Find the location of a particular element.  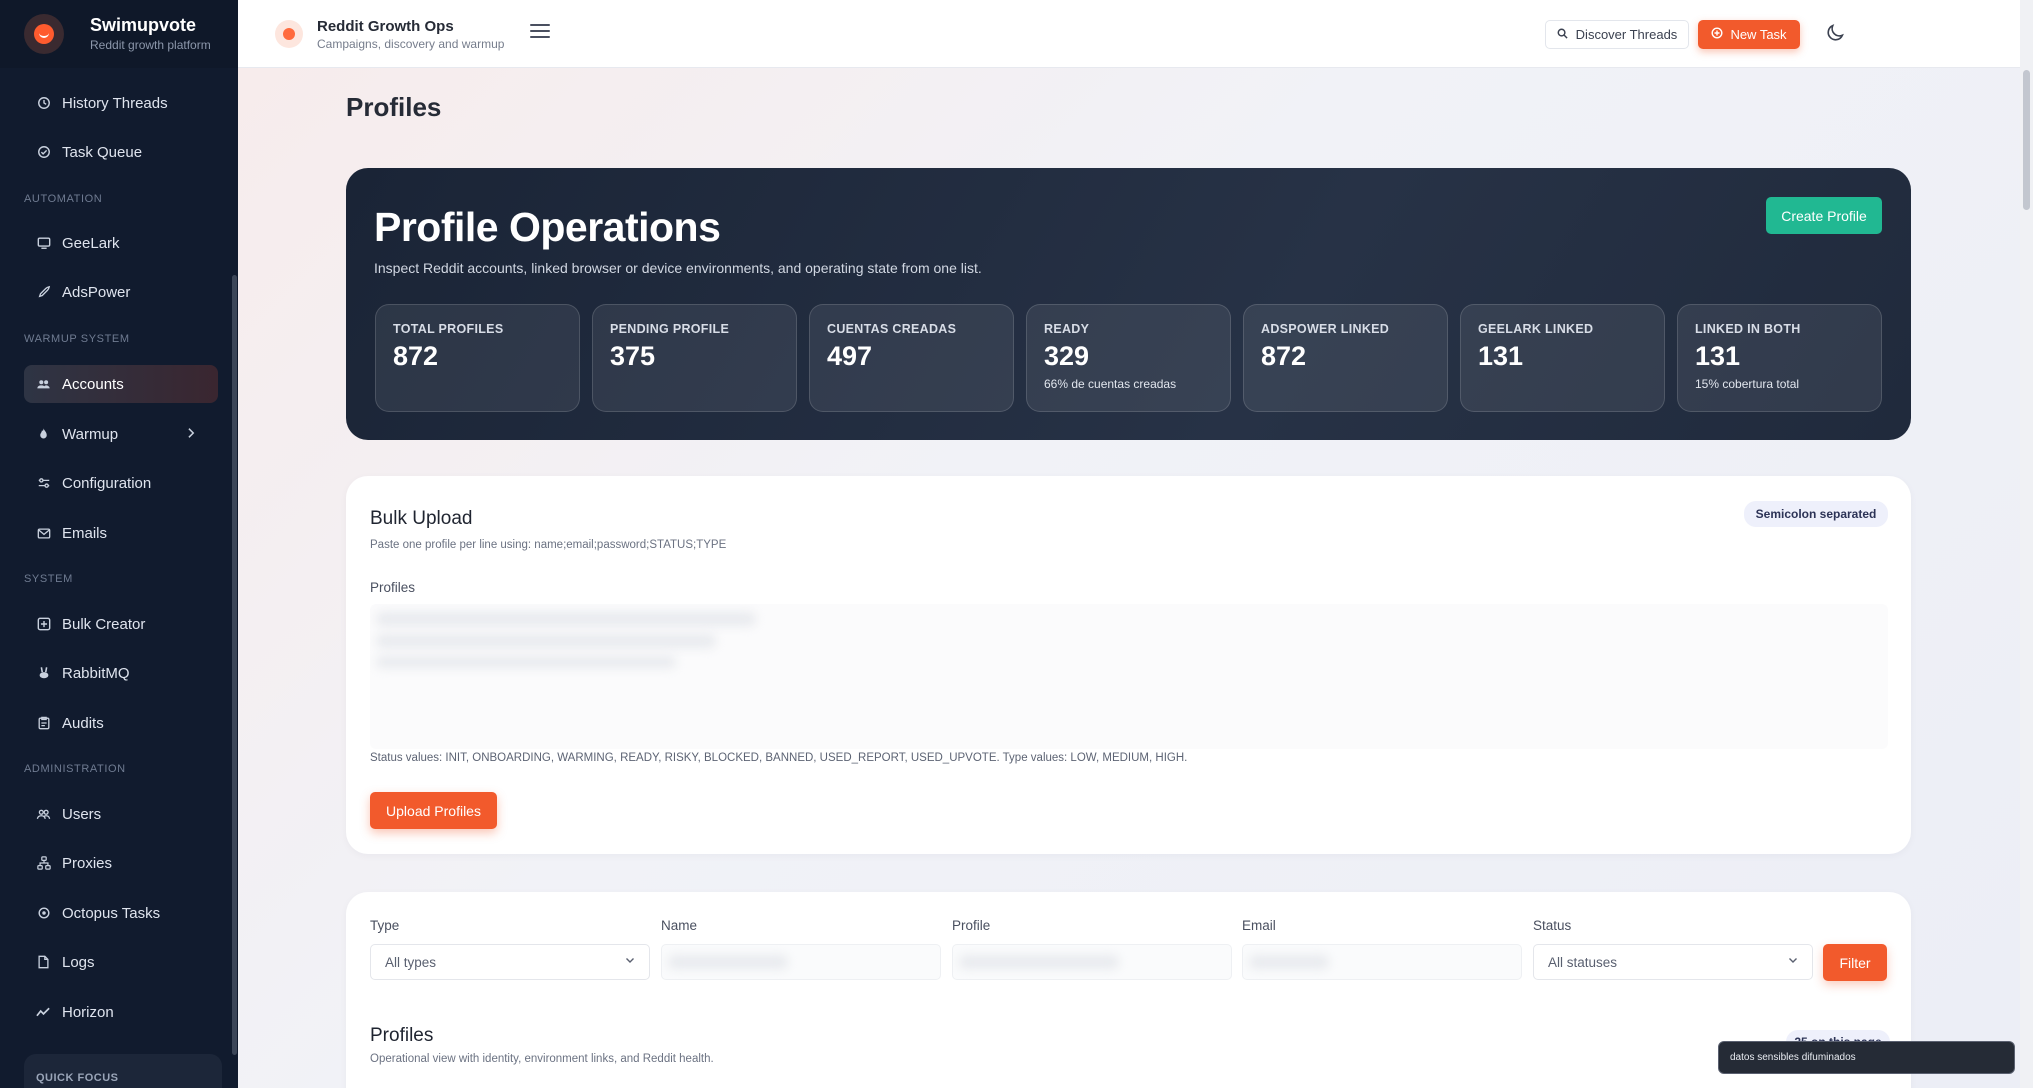

type-select-value: All types is located at coordinates (411, 962).